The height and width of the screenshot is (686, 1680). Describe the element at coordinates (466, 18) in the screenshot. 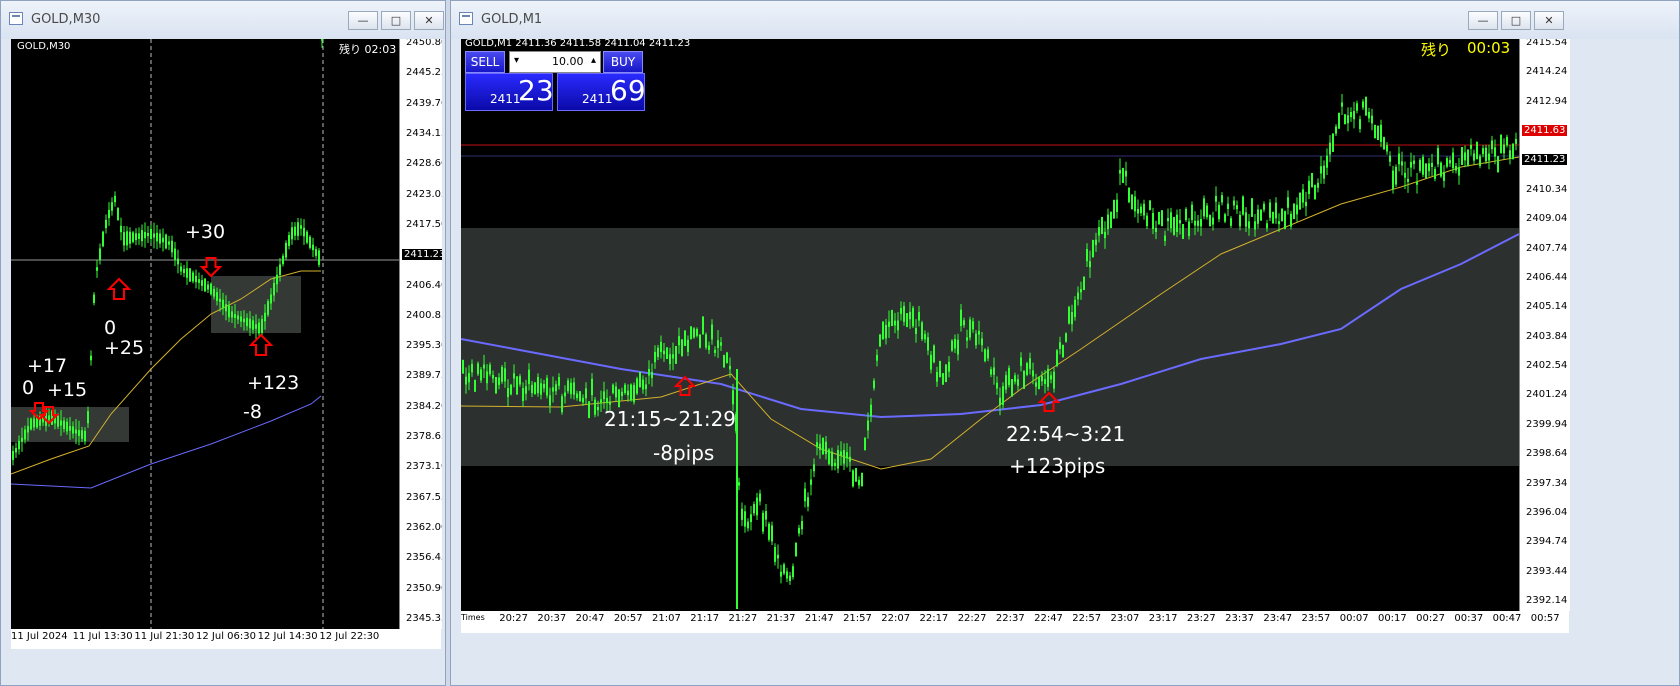

I see `chart-window-icon` at that location.